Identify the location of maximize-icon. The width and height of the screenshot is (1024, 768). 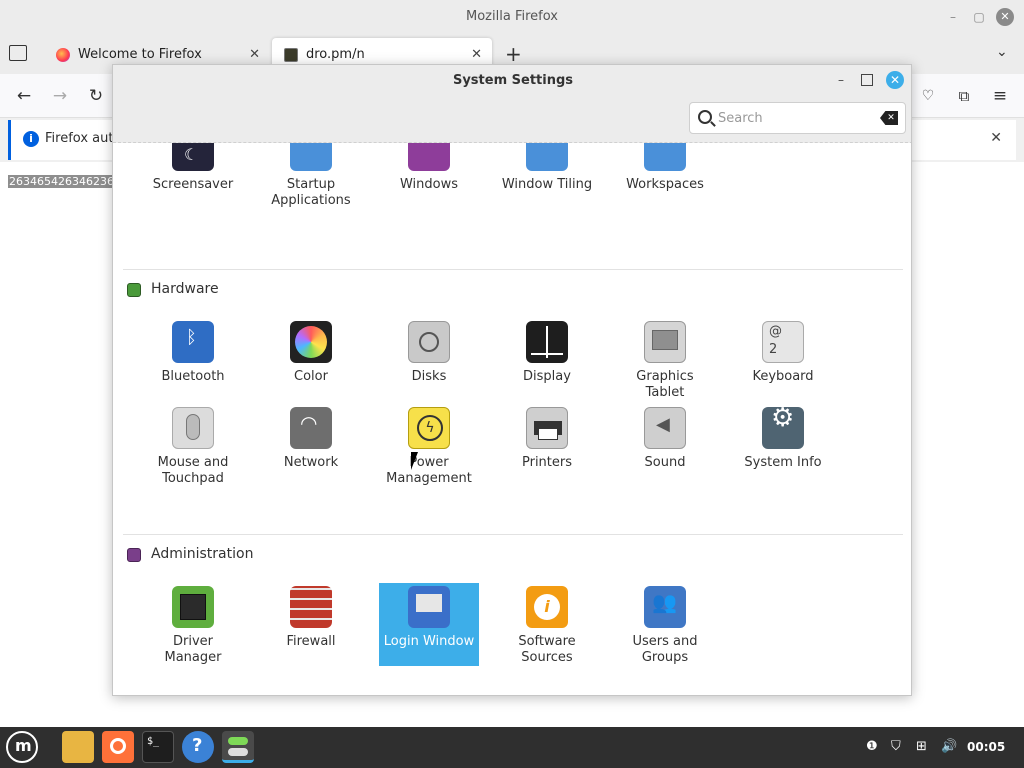
(867, 80).